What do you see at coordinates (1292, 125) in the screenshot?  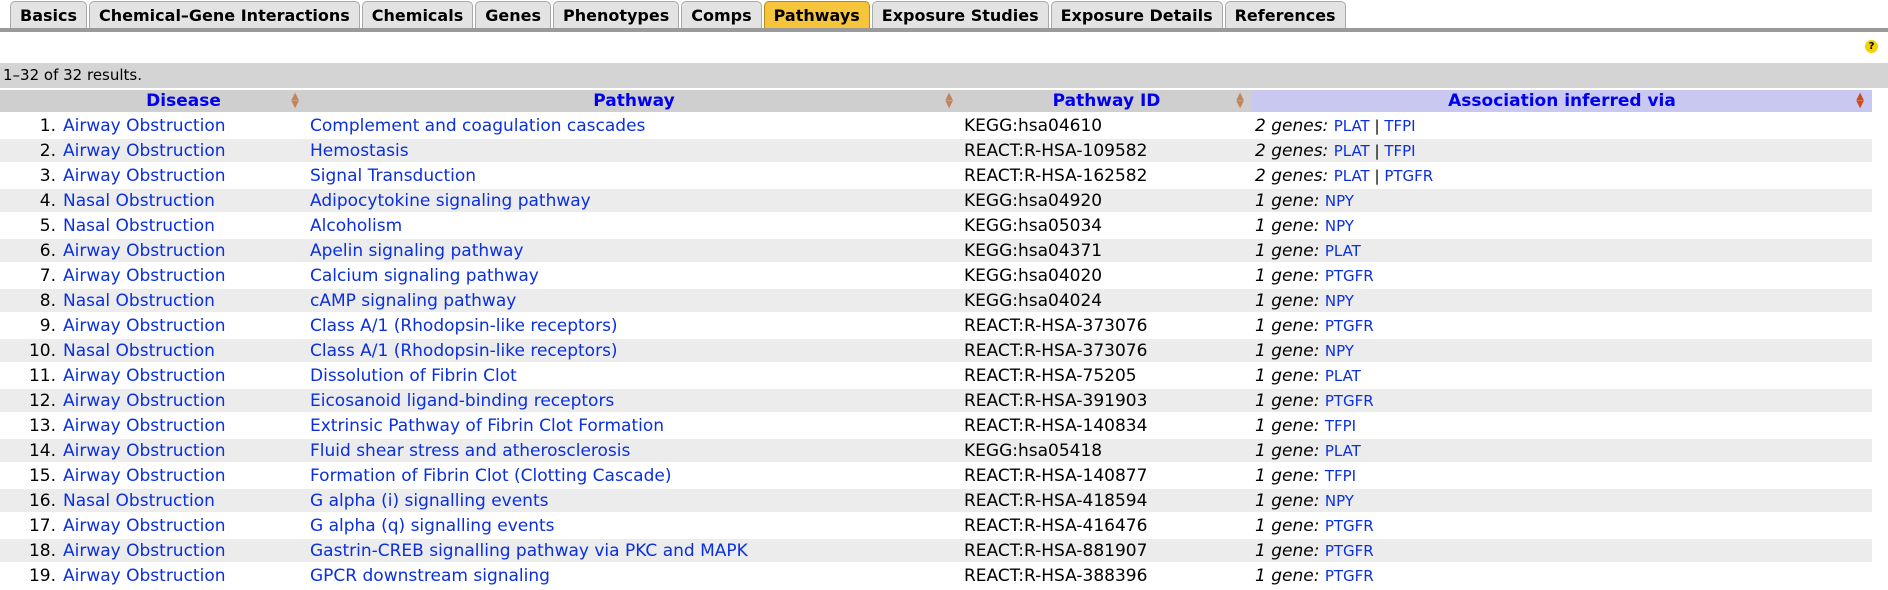 I see `gene-count: 2 genes:` at bounding box center [1292, 125].